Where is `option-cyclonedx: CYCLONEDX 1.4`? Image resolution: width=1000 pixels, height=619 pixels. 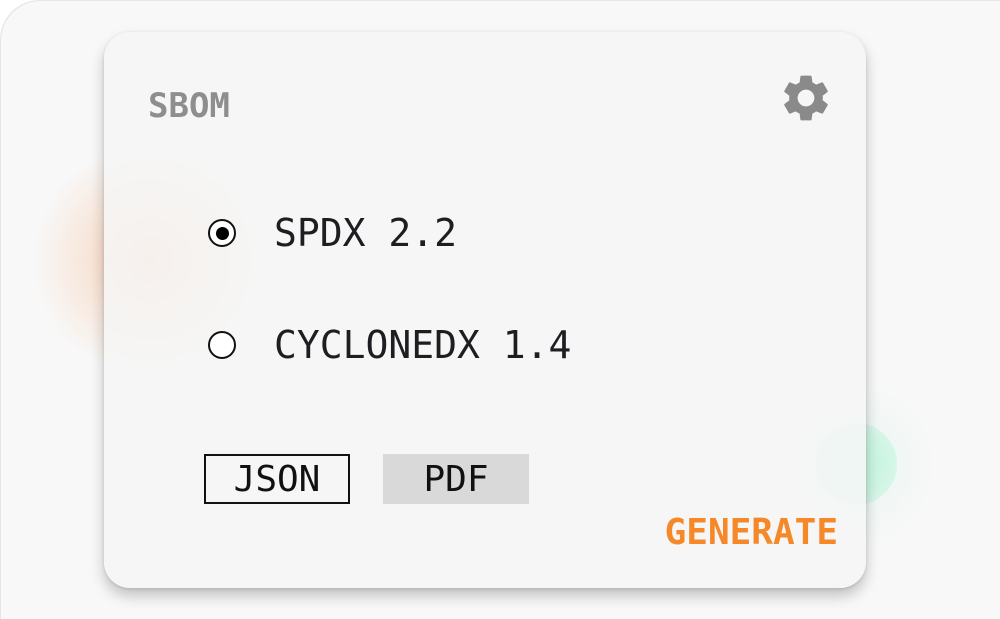 option-cyclonedx: CYCLONEDX 1.4 is located at coordinates (390, 345).